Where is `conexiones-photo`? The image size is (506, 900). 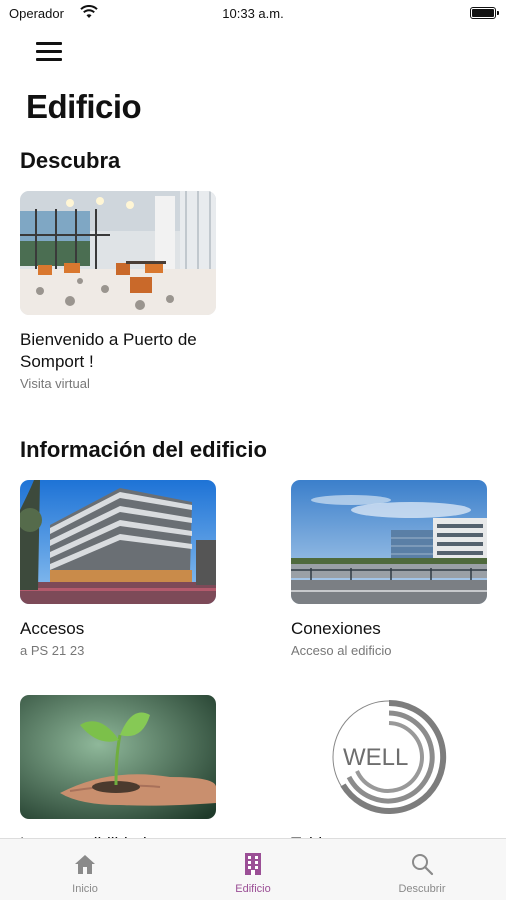 conexiones-photo is located at coordinates (389, 542).